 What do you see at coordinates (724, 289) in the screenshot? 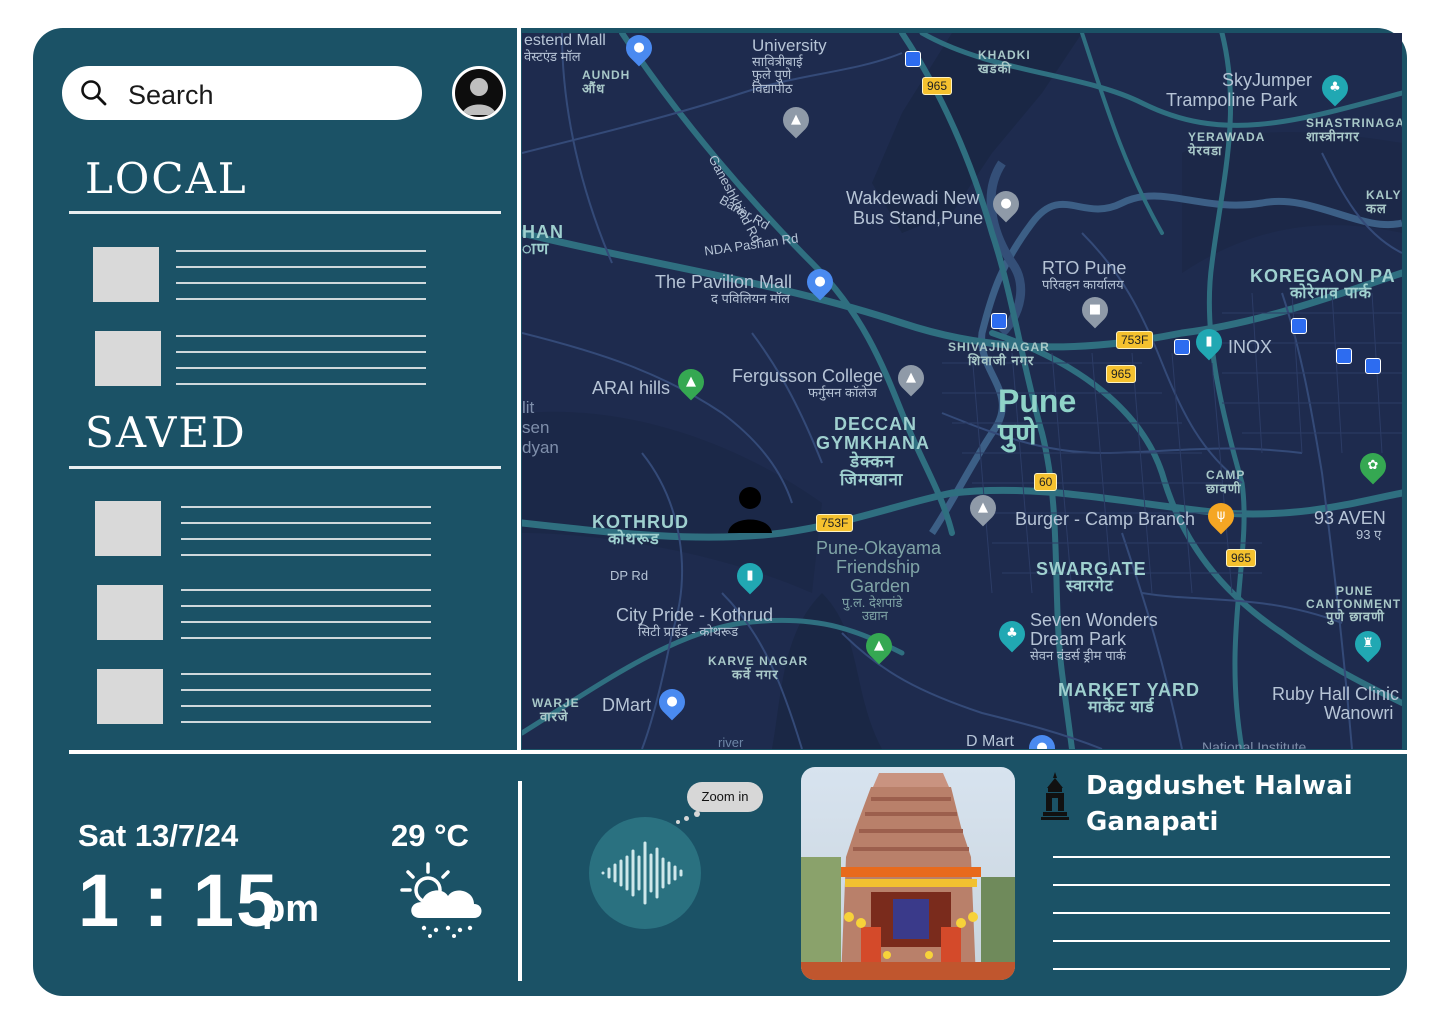
I see `map-label: The Pavilion Mall द पविलियन मॉल` at bounding box center [724, 289].